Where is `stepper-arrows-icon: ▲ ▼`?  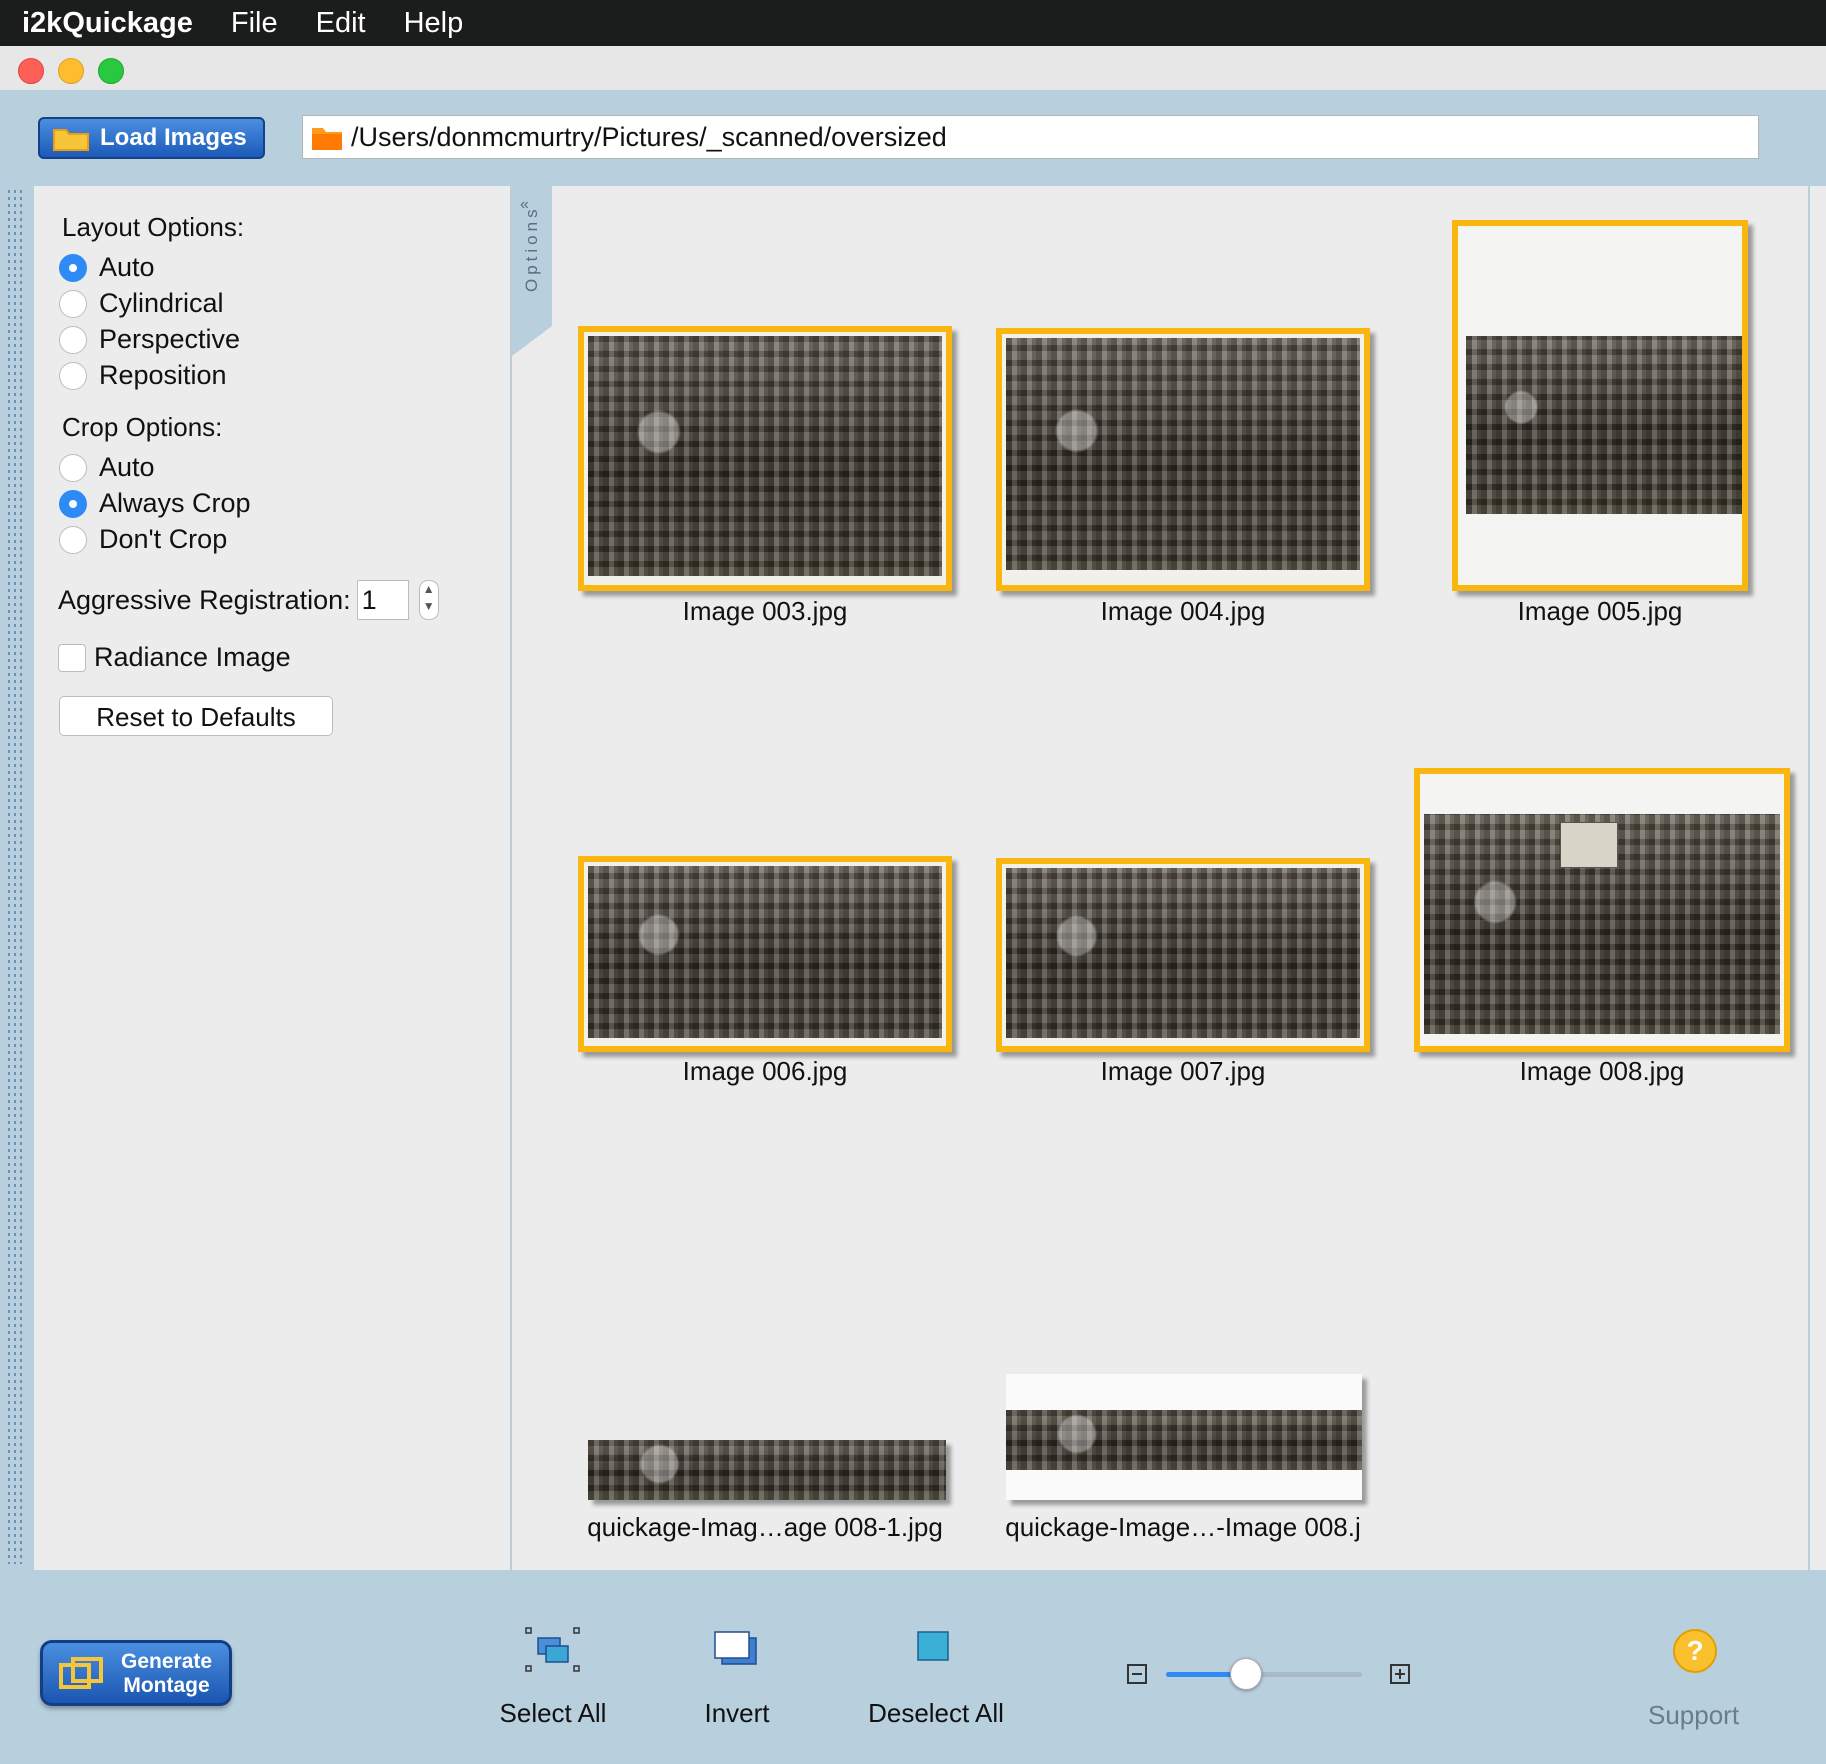
stepper-arrows-icon: ▲ ▼ is located at coordinates (428, 600).